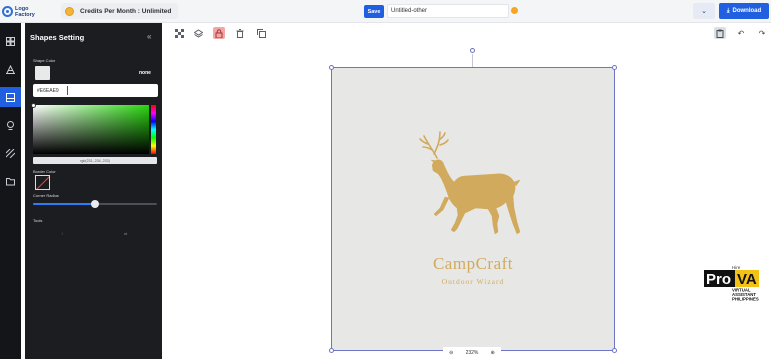 The image size is (771, 359). I want to click on flip-horizontal-icon: ⇄, so click(125, 233).